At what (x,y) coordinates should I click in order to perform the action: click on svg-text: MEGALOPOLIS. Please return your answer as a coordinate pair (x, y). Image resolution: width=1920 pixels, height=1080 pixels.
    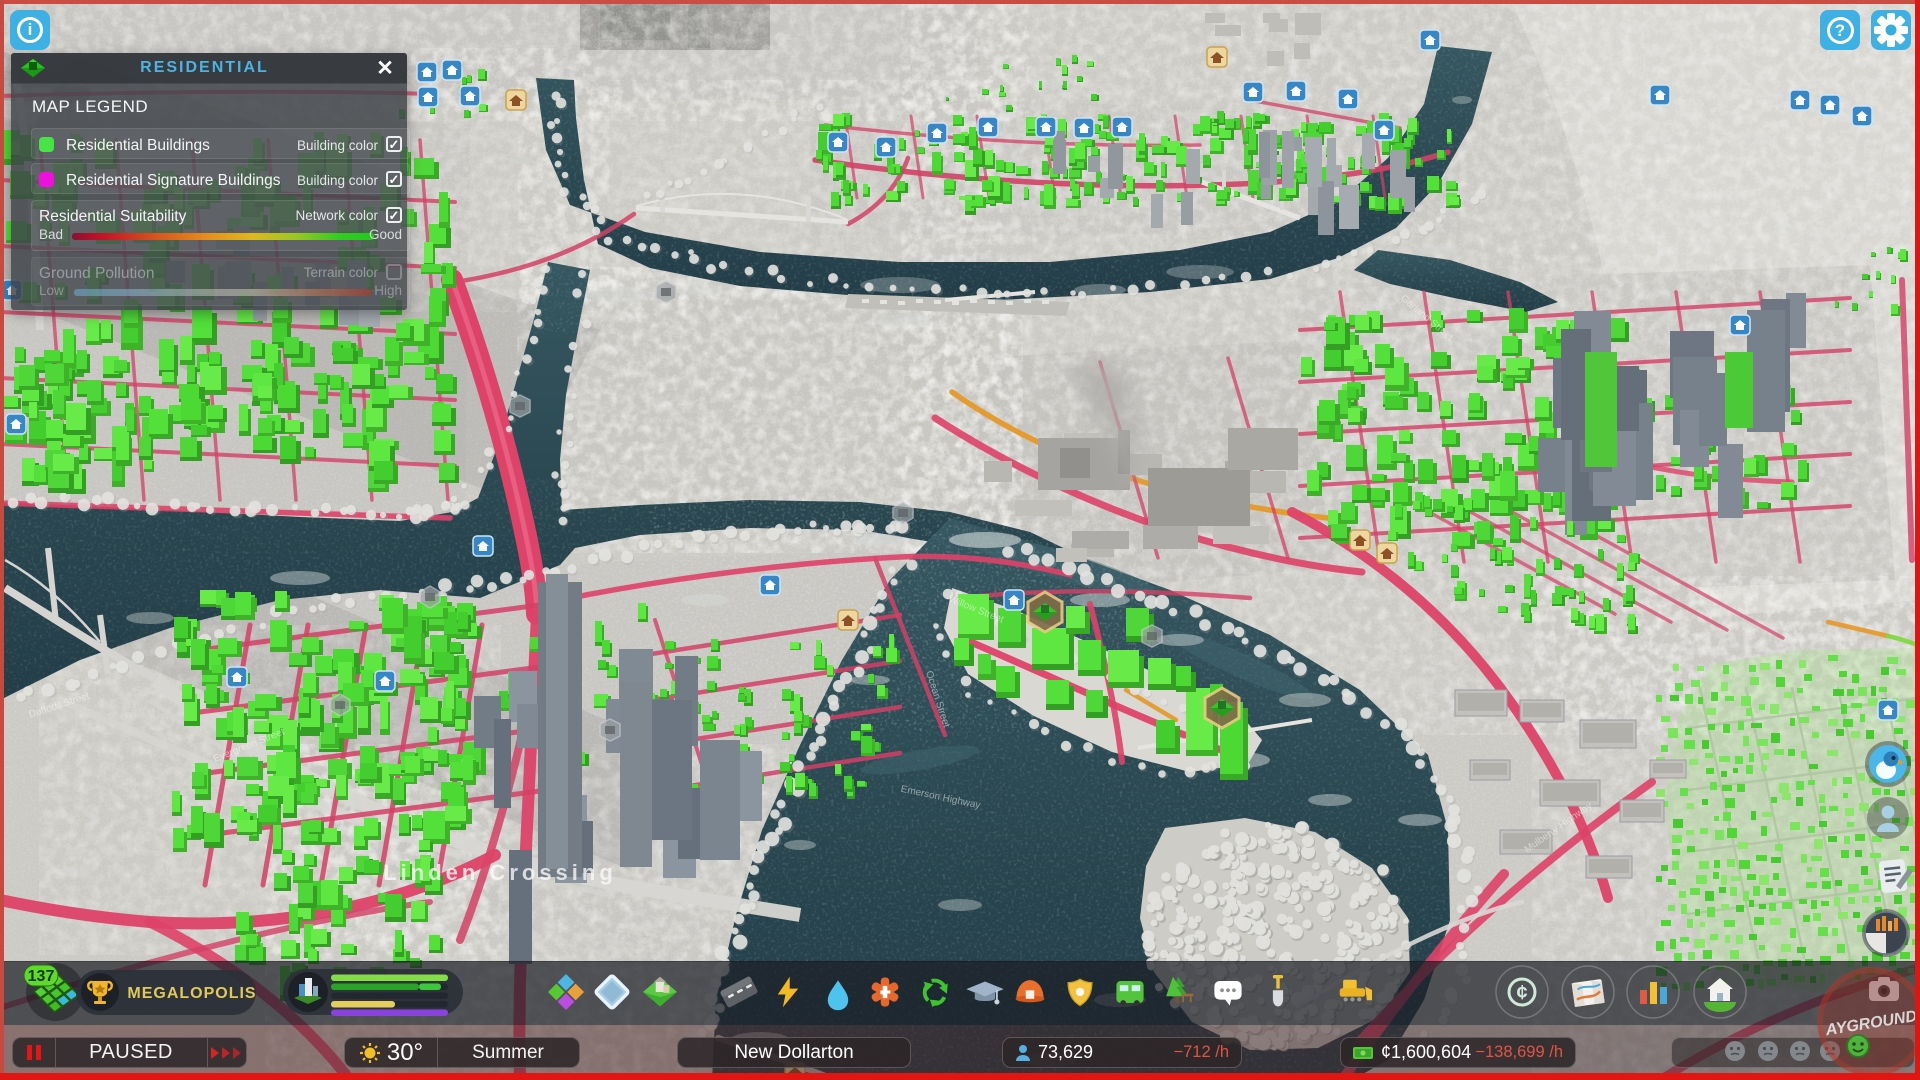
    Looking at the image, I should click on (191, 993).